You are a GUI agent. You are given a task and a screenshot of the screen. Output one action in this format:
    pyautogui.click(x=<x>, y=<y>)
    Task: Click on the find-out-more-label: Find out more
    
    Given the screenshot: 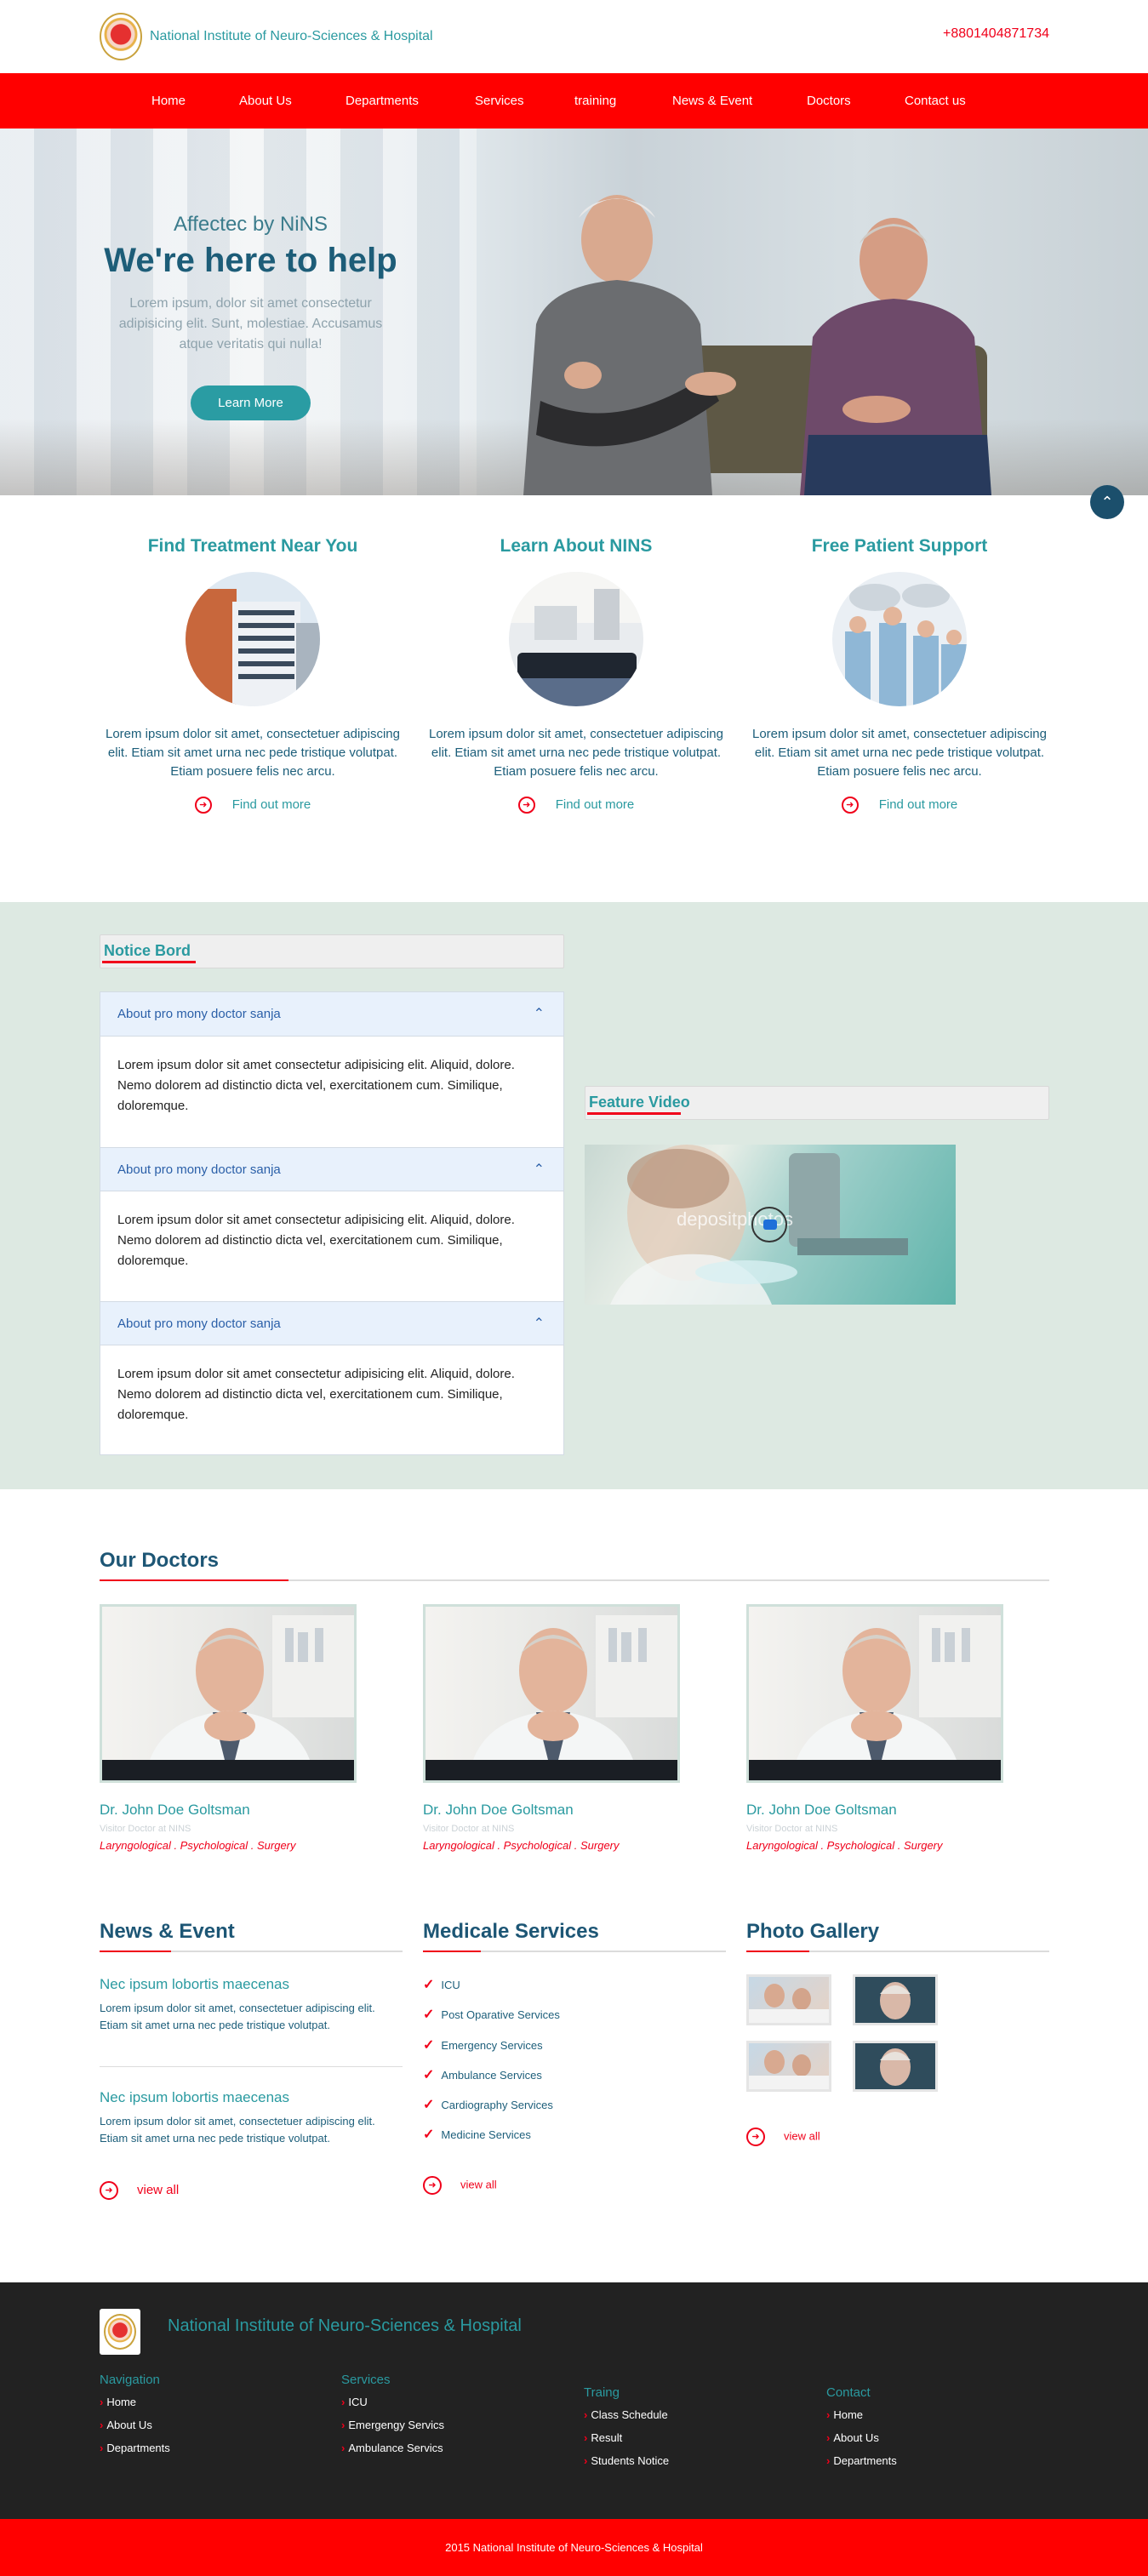 What is the action you would take?
    pyautogui.click(x=595, y=804)
    